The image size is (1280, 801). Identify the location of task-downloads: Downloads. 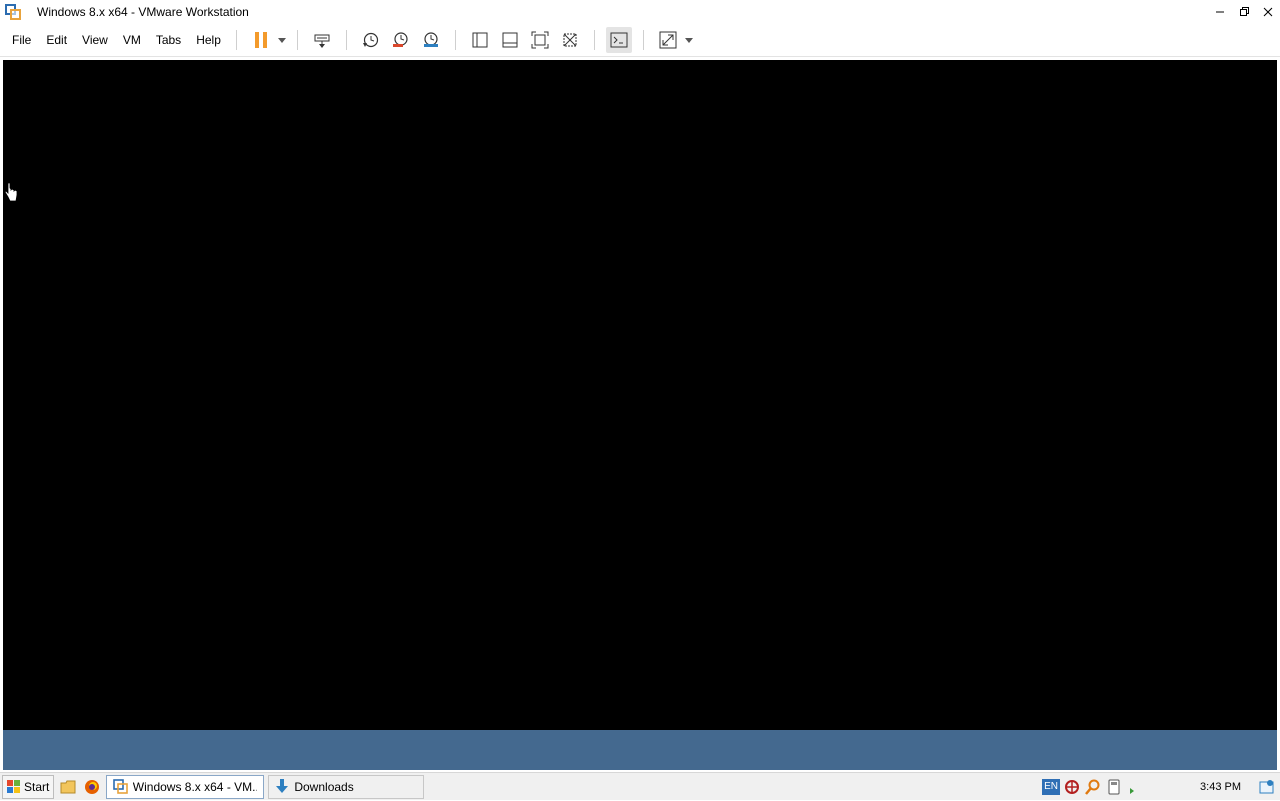
(346, 786).